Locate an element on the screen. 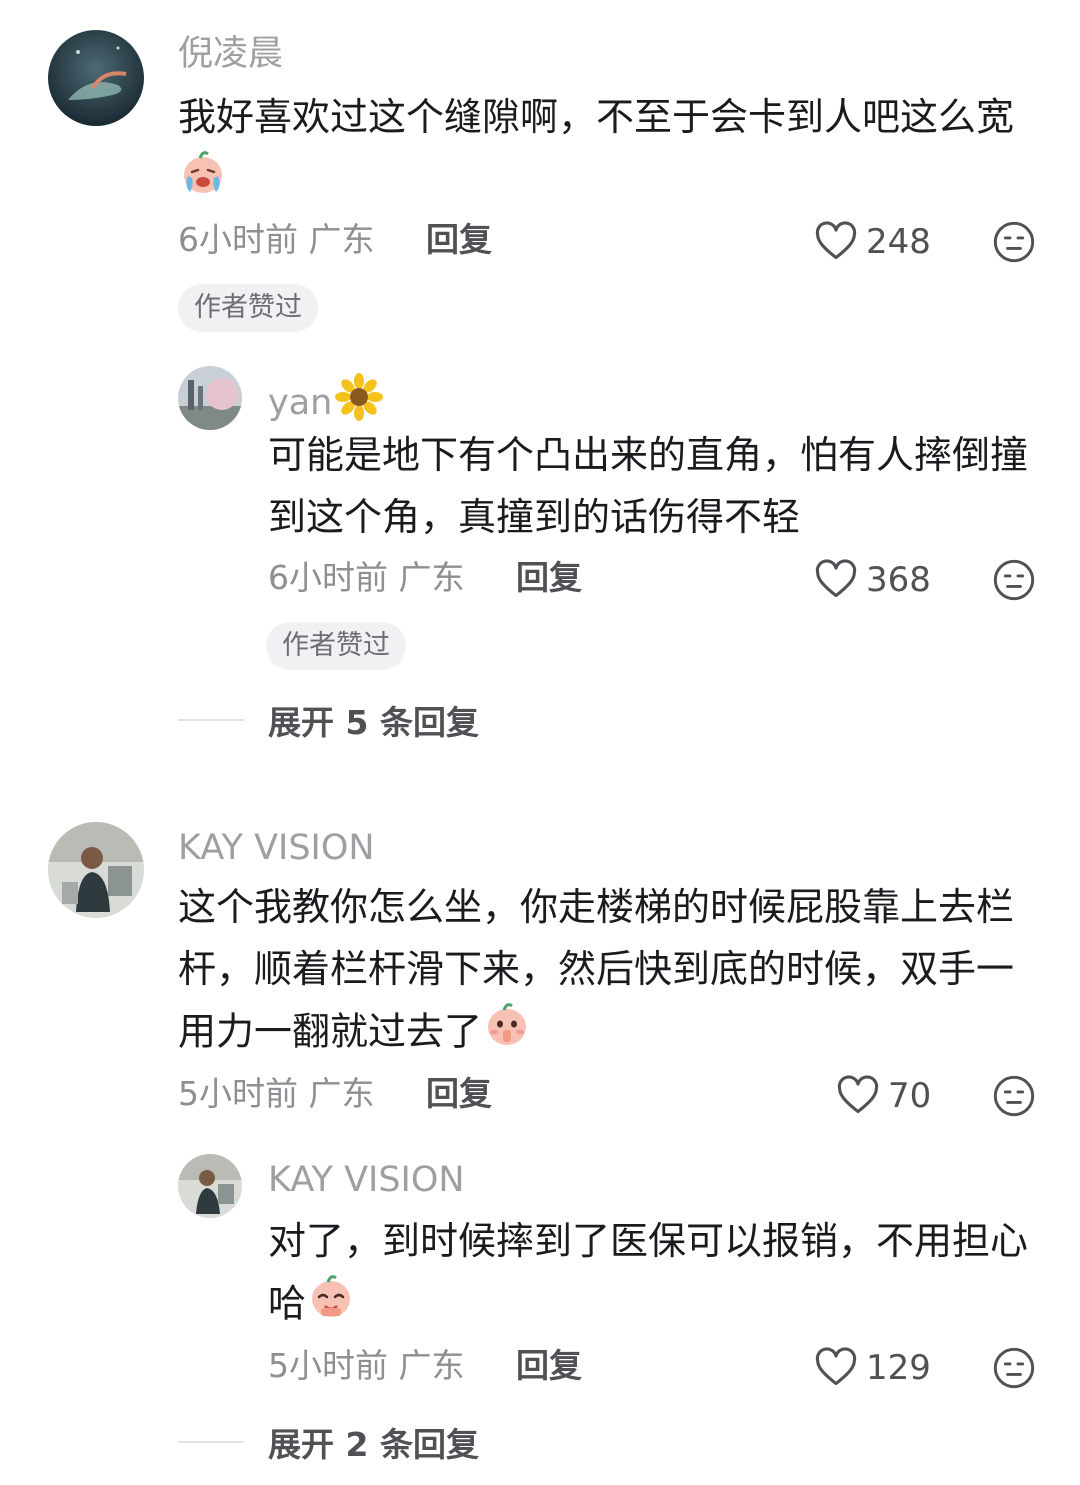 Image resolution: width=1080 pixels, height=1485 pixels. reply-meta: 5小时前 广东 is located at coordinates (366, 1366).